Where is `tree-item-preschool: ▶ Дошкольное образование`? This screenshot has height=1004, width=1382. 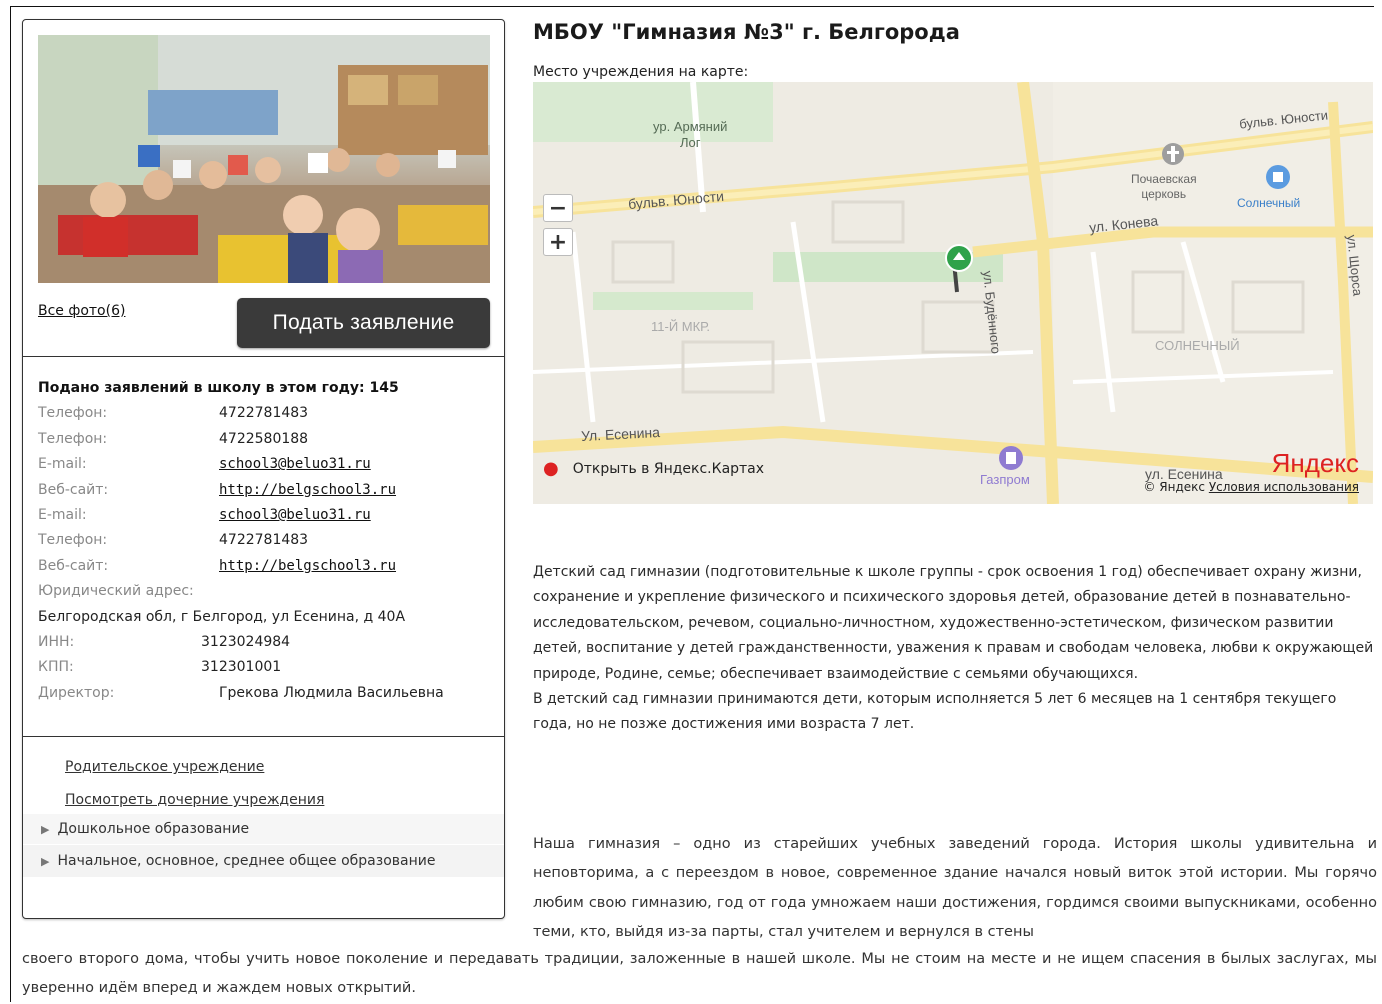 tree-item-preschool: ▶ Дошкольное образование is located at coordinates (263, 829).